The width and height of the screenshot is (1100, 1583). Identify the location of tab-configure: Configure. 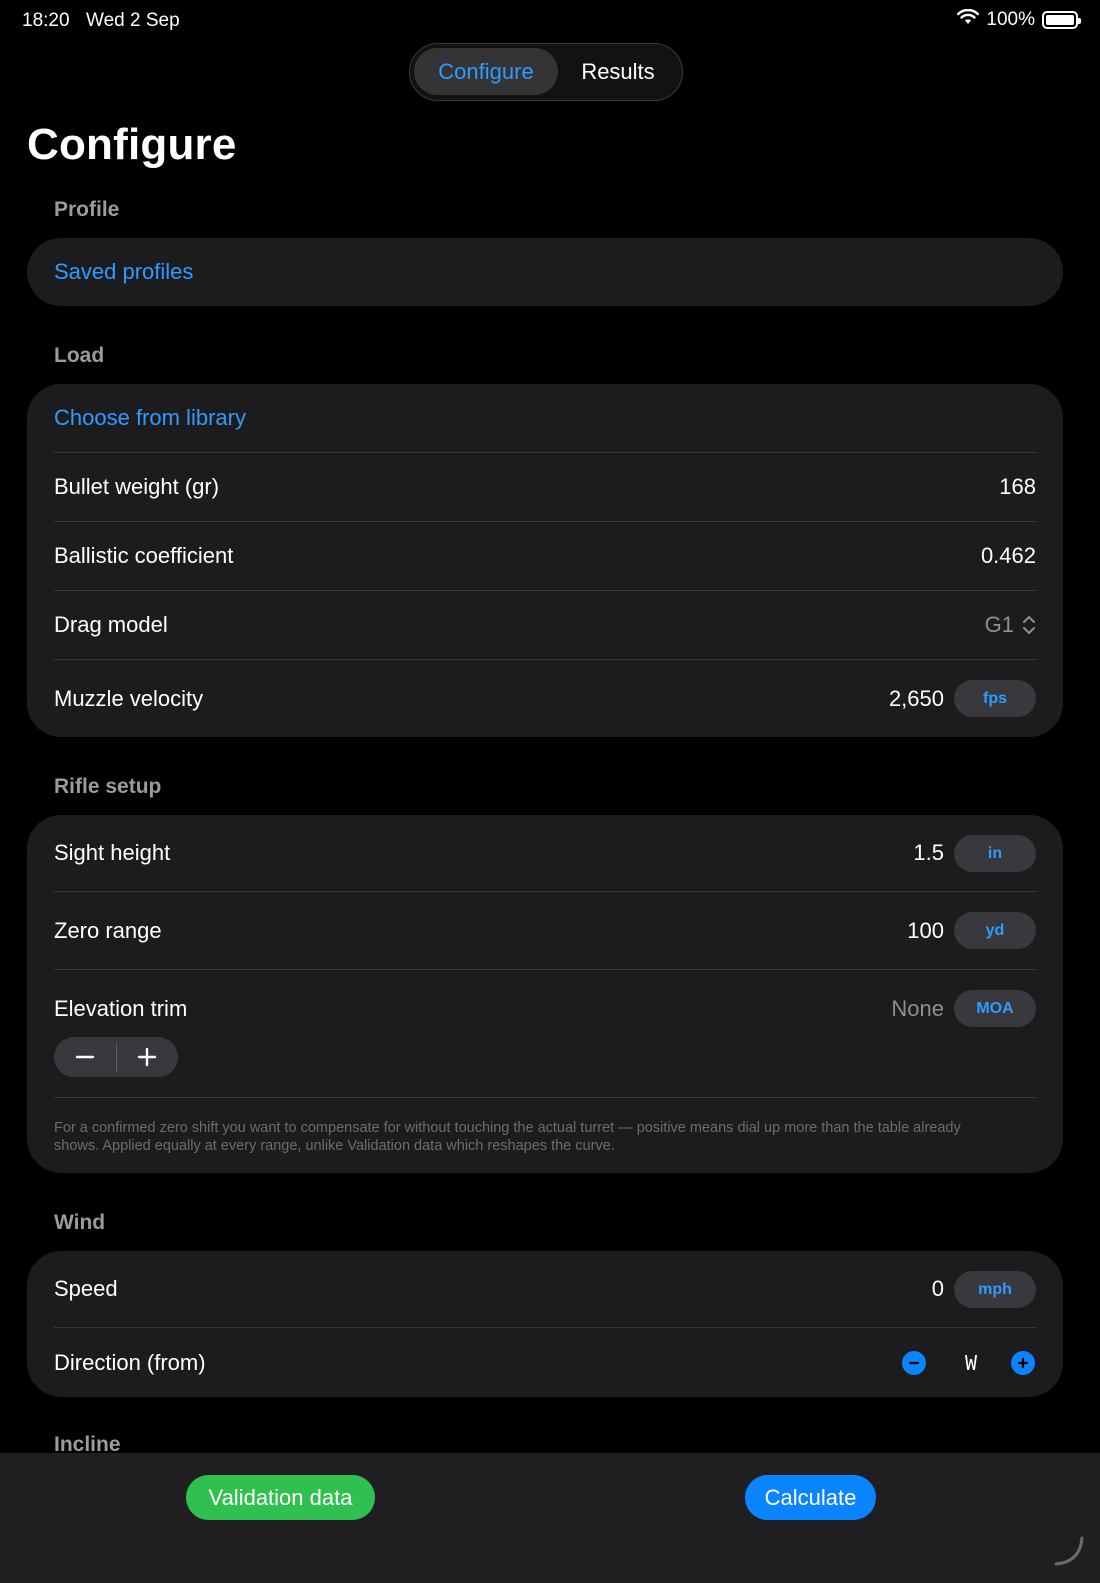
(486, 71).